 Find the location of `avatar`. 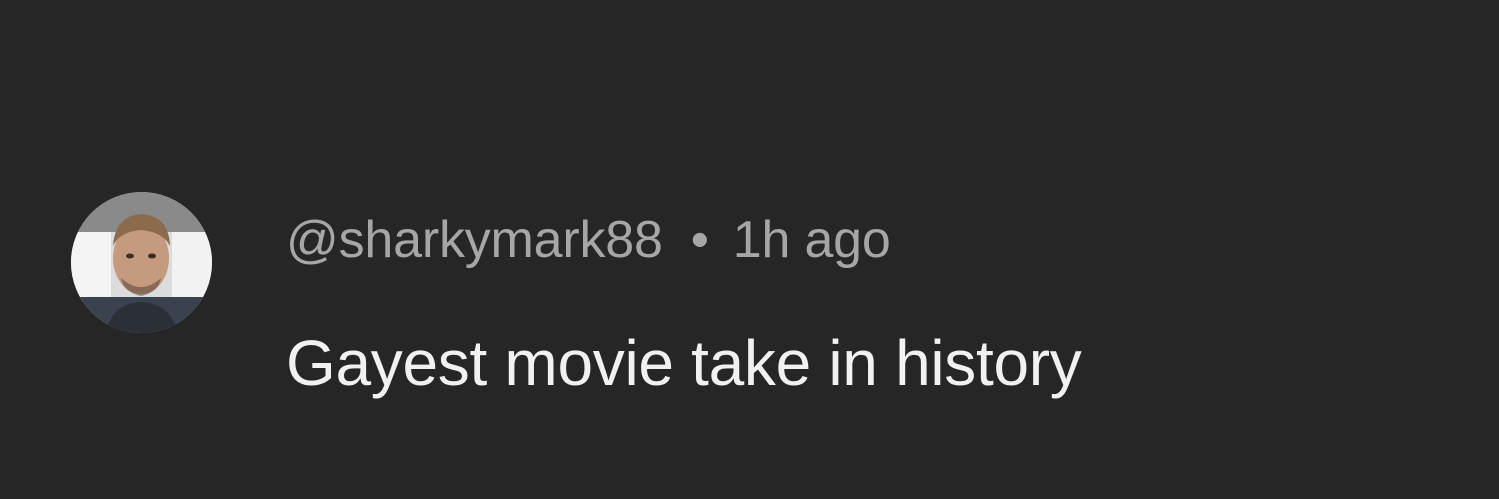

avatar is located at coordinates (141, 262).